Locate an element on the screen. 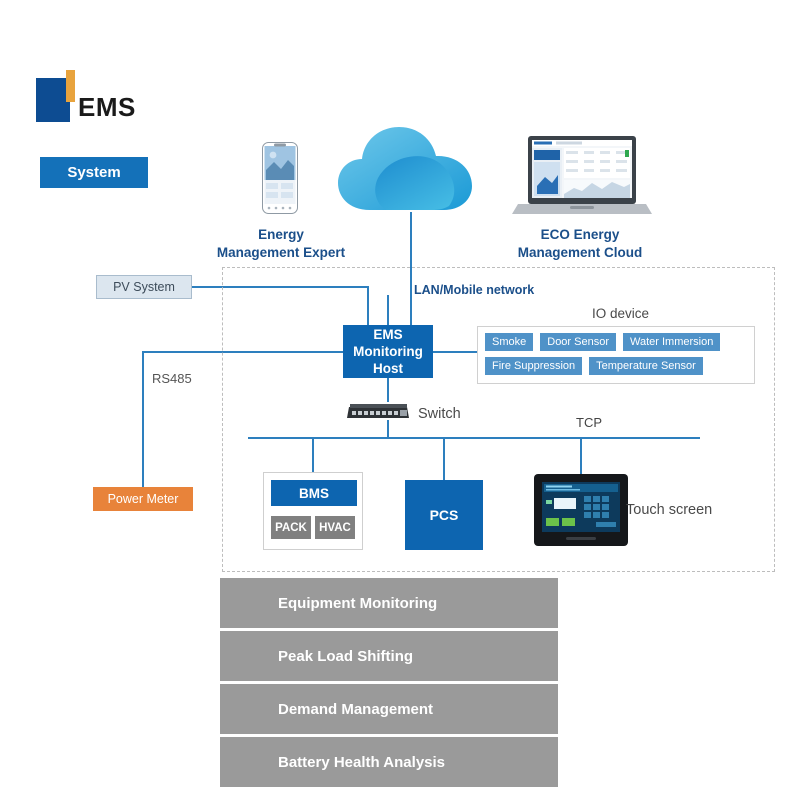  laptop-icon is located at coordinates (582, 175).